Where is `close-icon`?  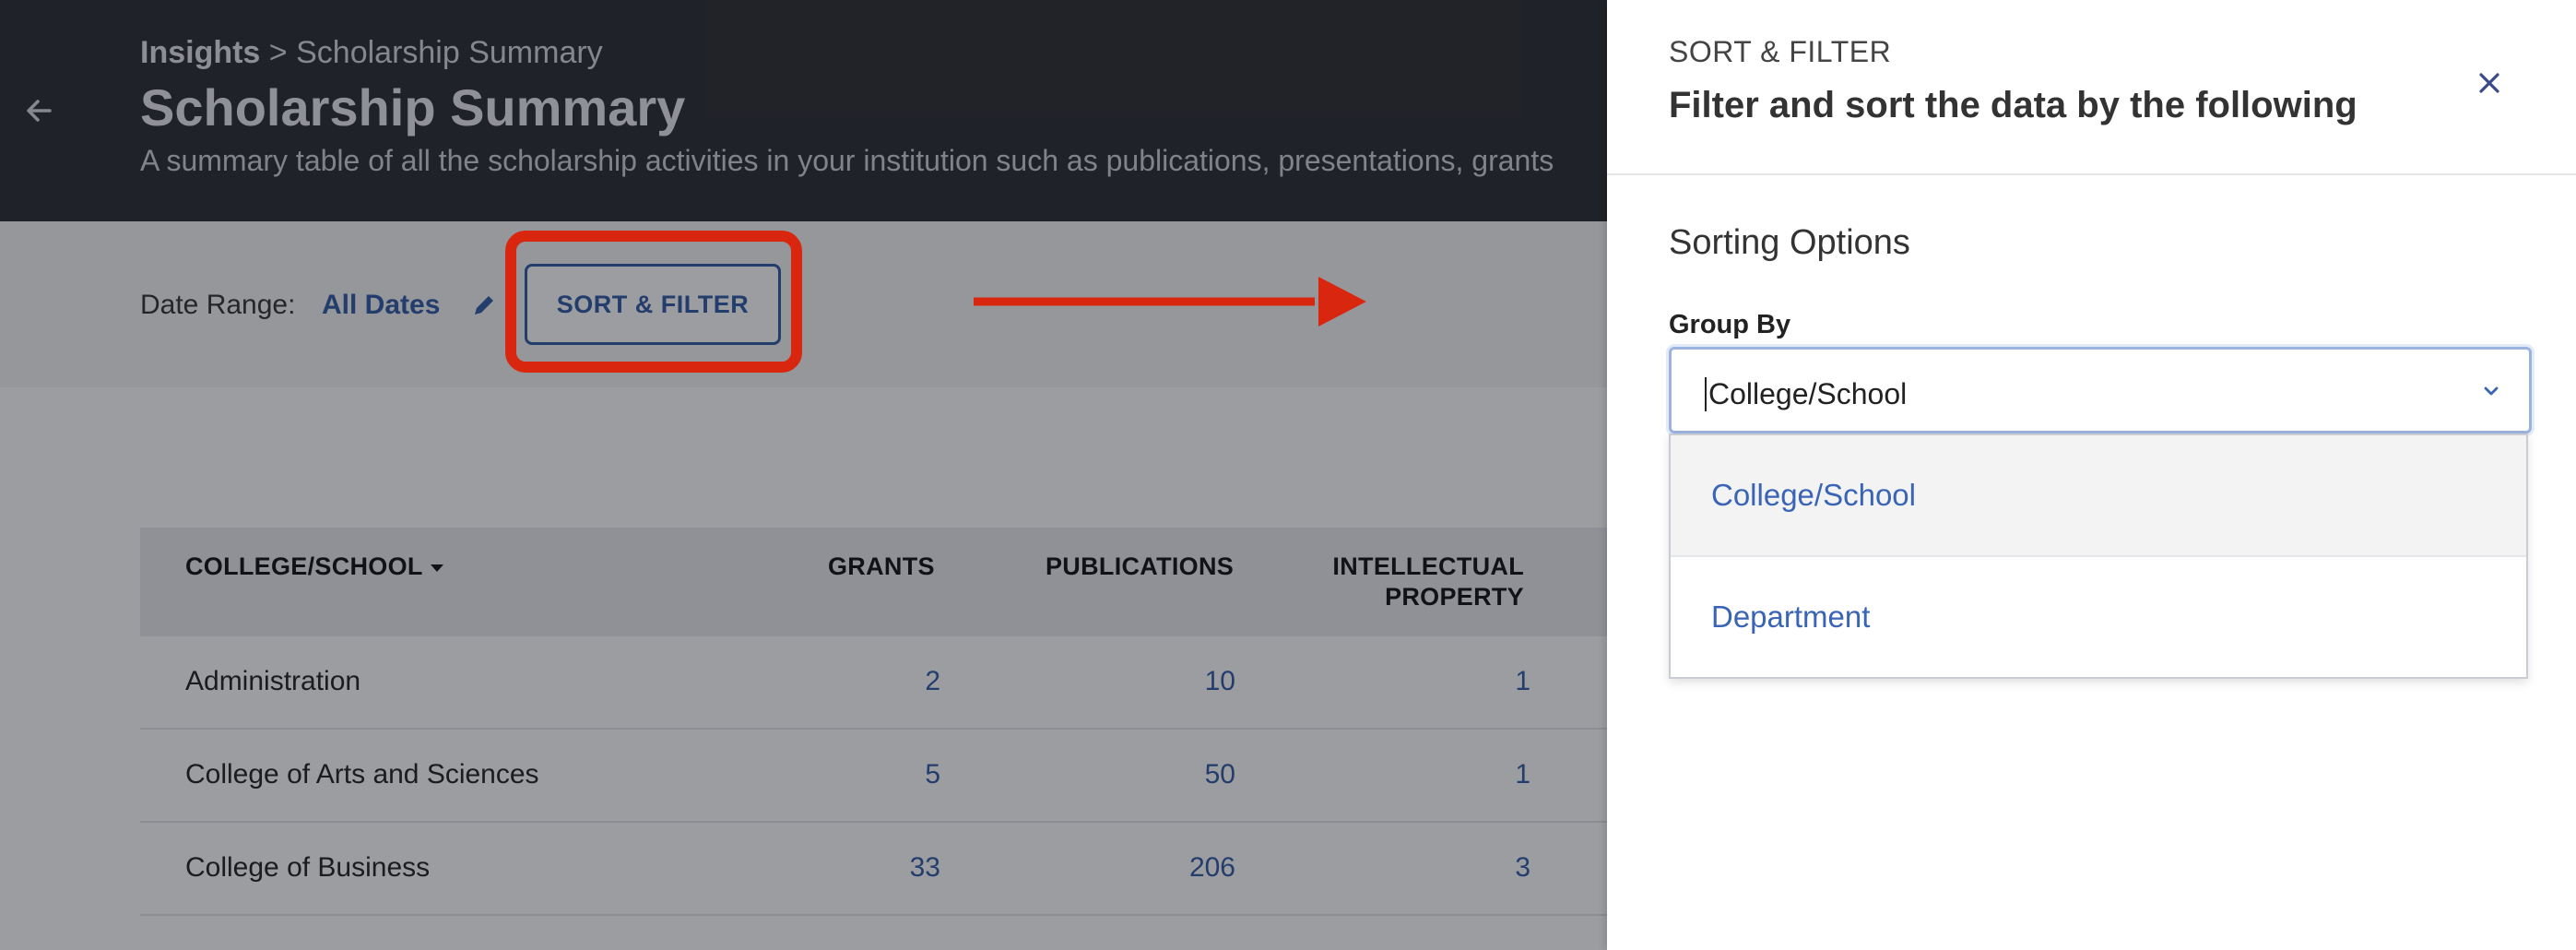 close-icon is located at coordinates (2489, 83).